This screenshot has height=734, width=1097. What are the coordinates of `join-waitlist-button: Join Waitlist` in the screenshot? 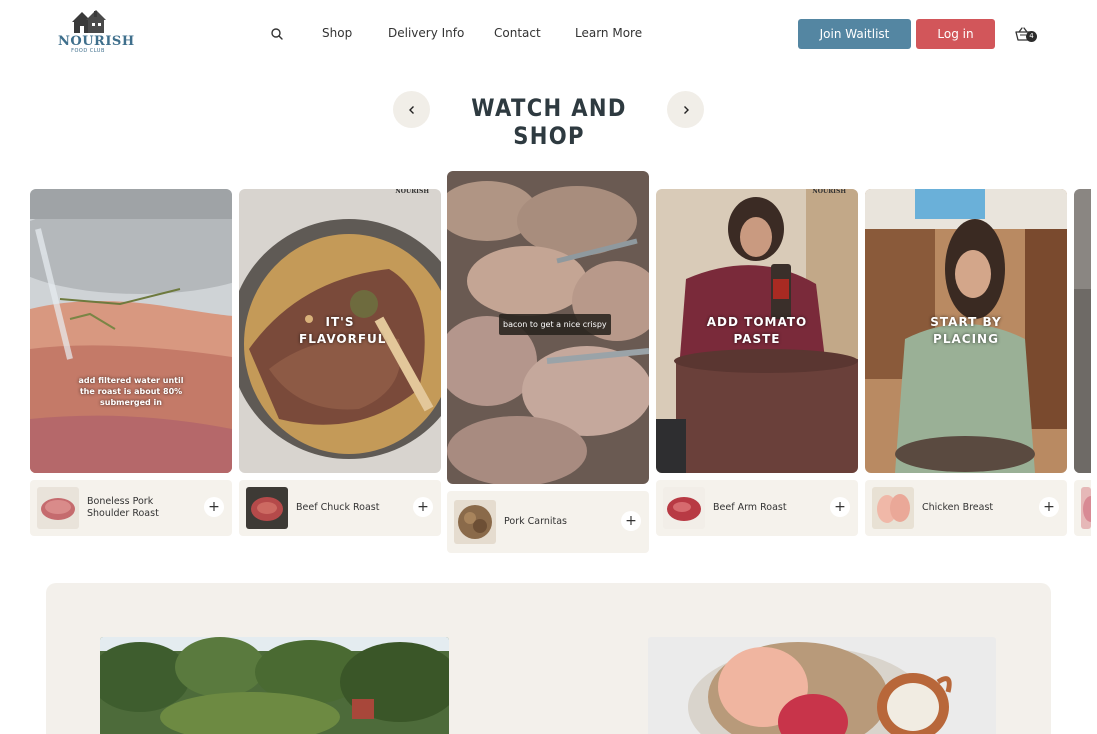 It's located at (854, 34).